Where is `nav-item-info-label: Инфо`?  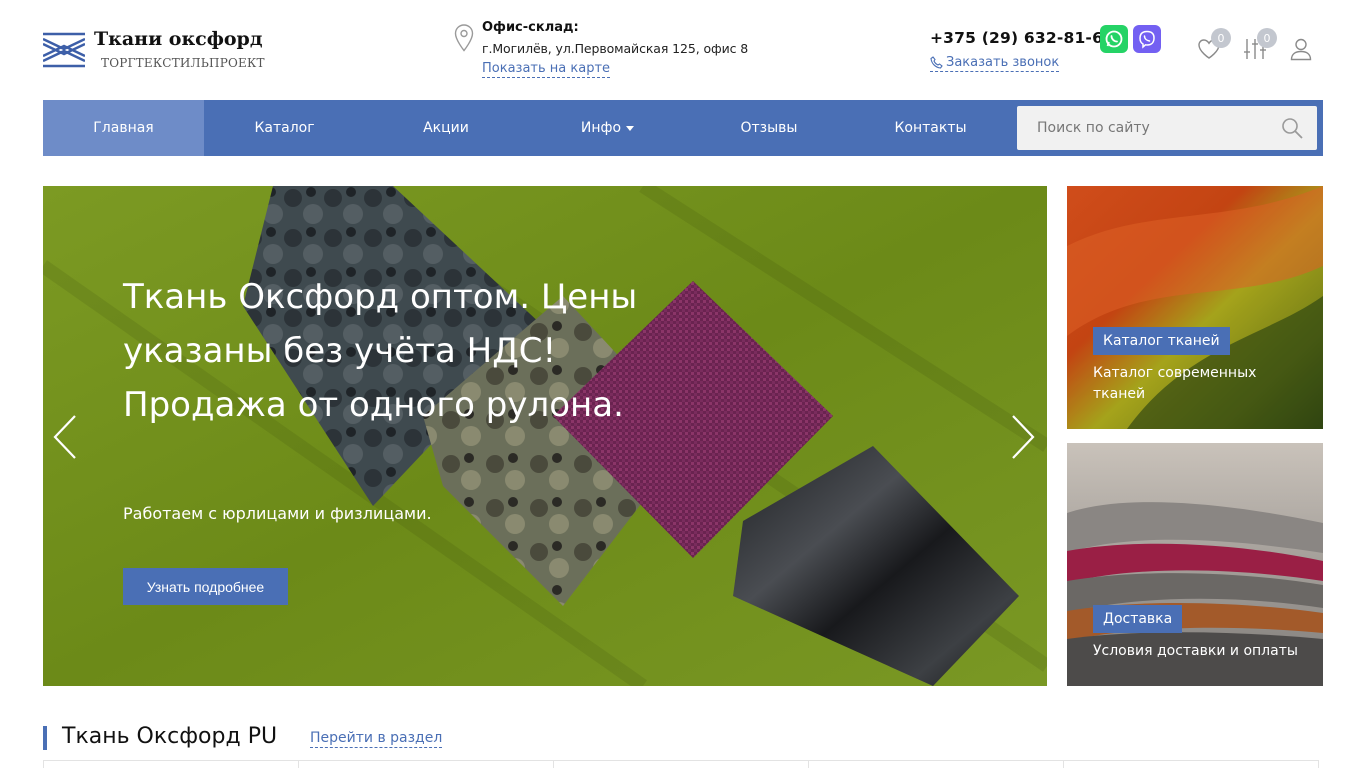 nav-item-info-label: Инфо is located at coordinates (601, 128).